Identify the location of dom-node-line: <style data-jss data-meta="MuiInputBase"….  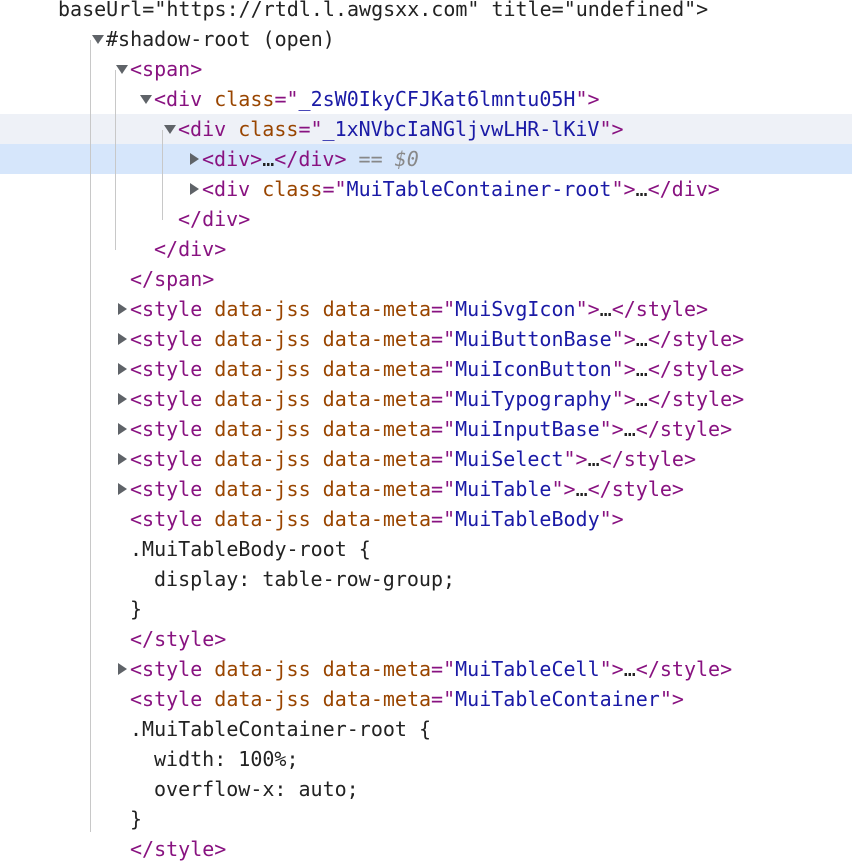
(426, 429).